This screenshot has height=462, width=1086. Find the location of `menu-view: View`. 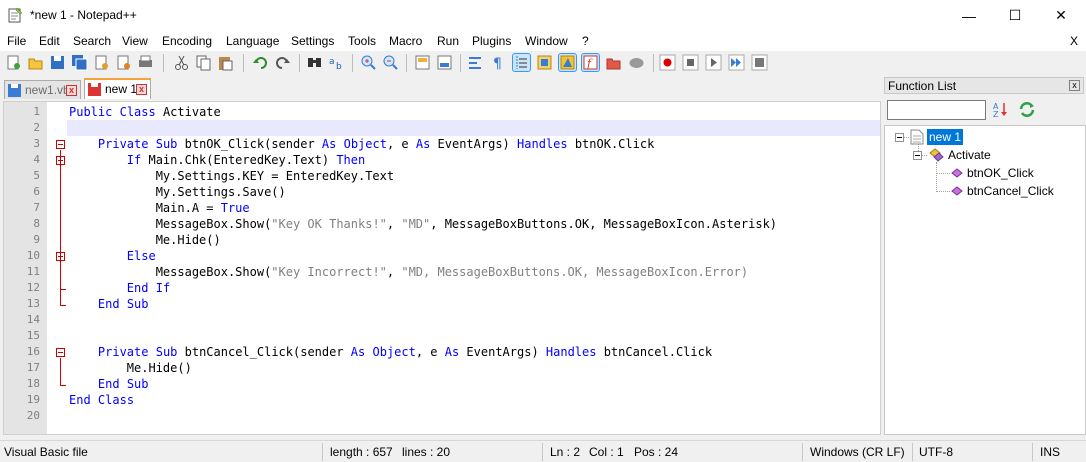

menu-view: View is located at coordinates (135, 41).